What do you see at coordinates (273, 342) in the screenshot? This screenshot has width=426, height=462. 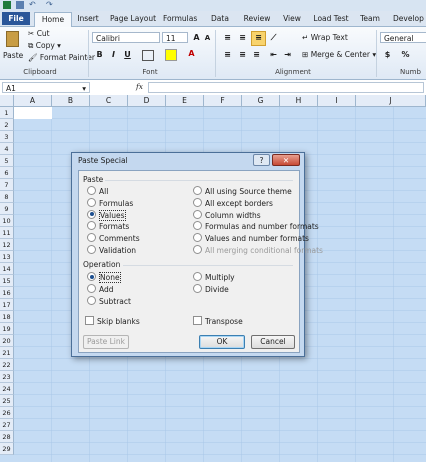 I see `cancel-button: Cancel` at bounding box center [273, 342].